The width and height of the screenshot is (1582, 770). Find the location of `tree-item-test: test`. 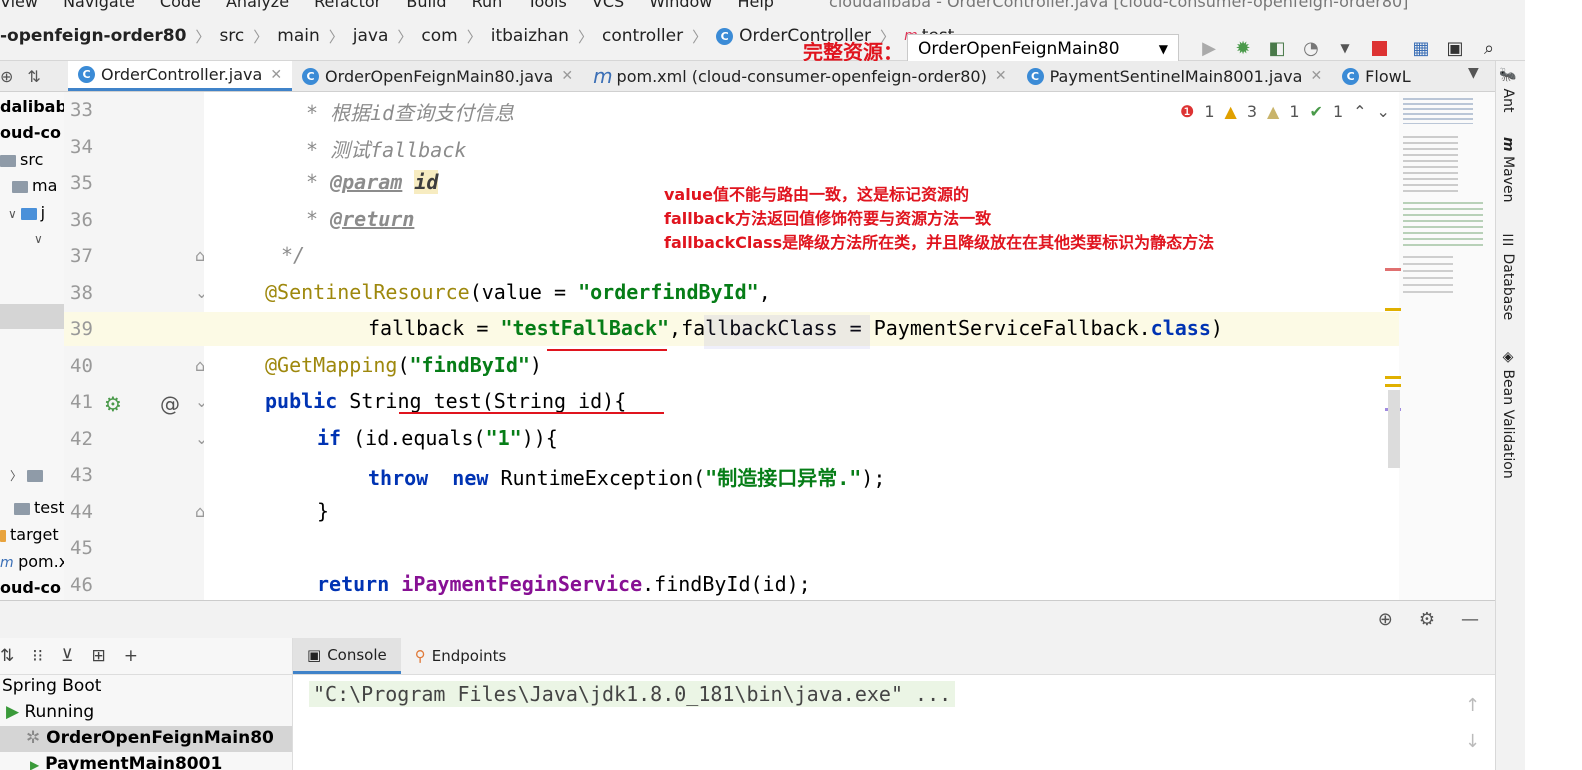

tree-item-test: test is located at coordinates (39, 508).